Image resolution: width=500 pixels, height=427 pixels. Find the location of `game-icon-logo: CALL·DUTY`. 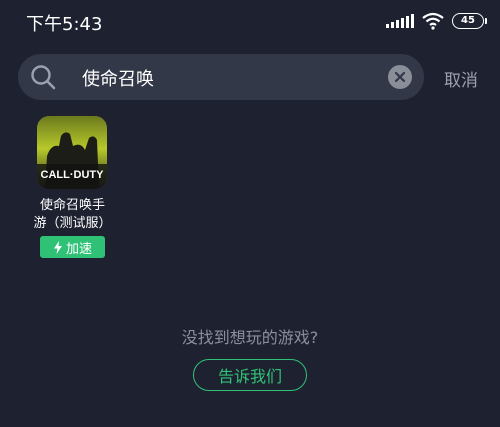

game-icon-logo: CALL·DUTY is located at coordinates (73, 175).